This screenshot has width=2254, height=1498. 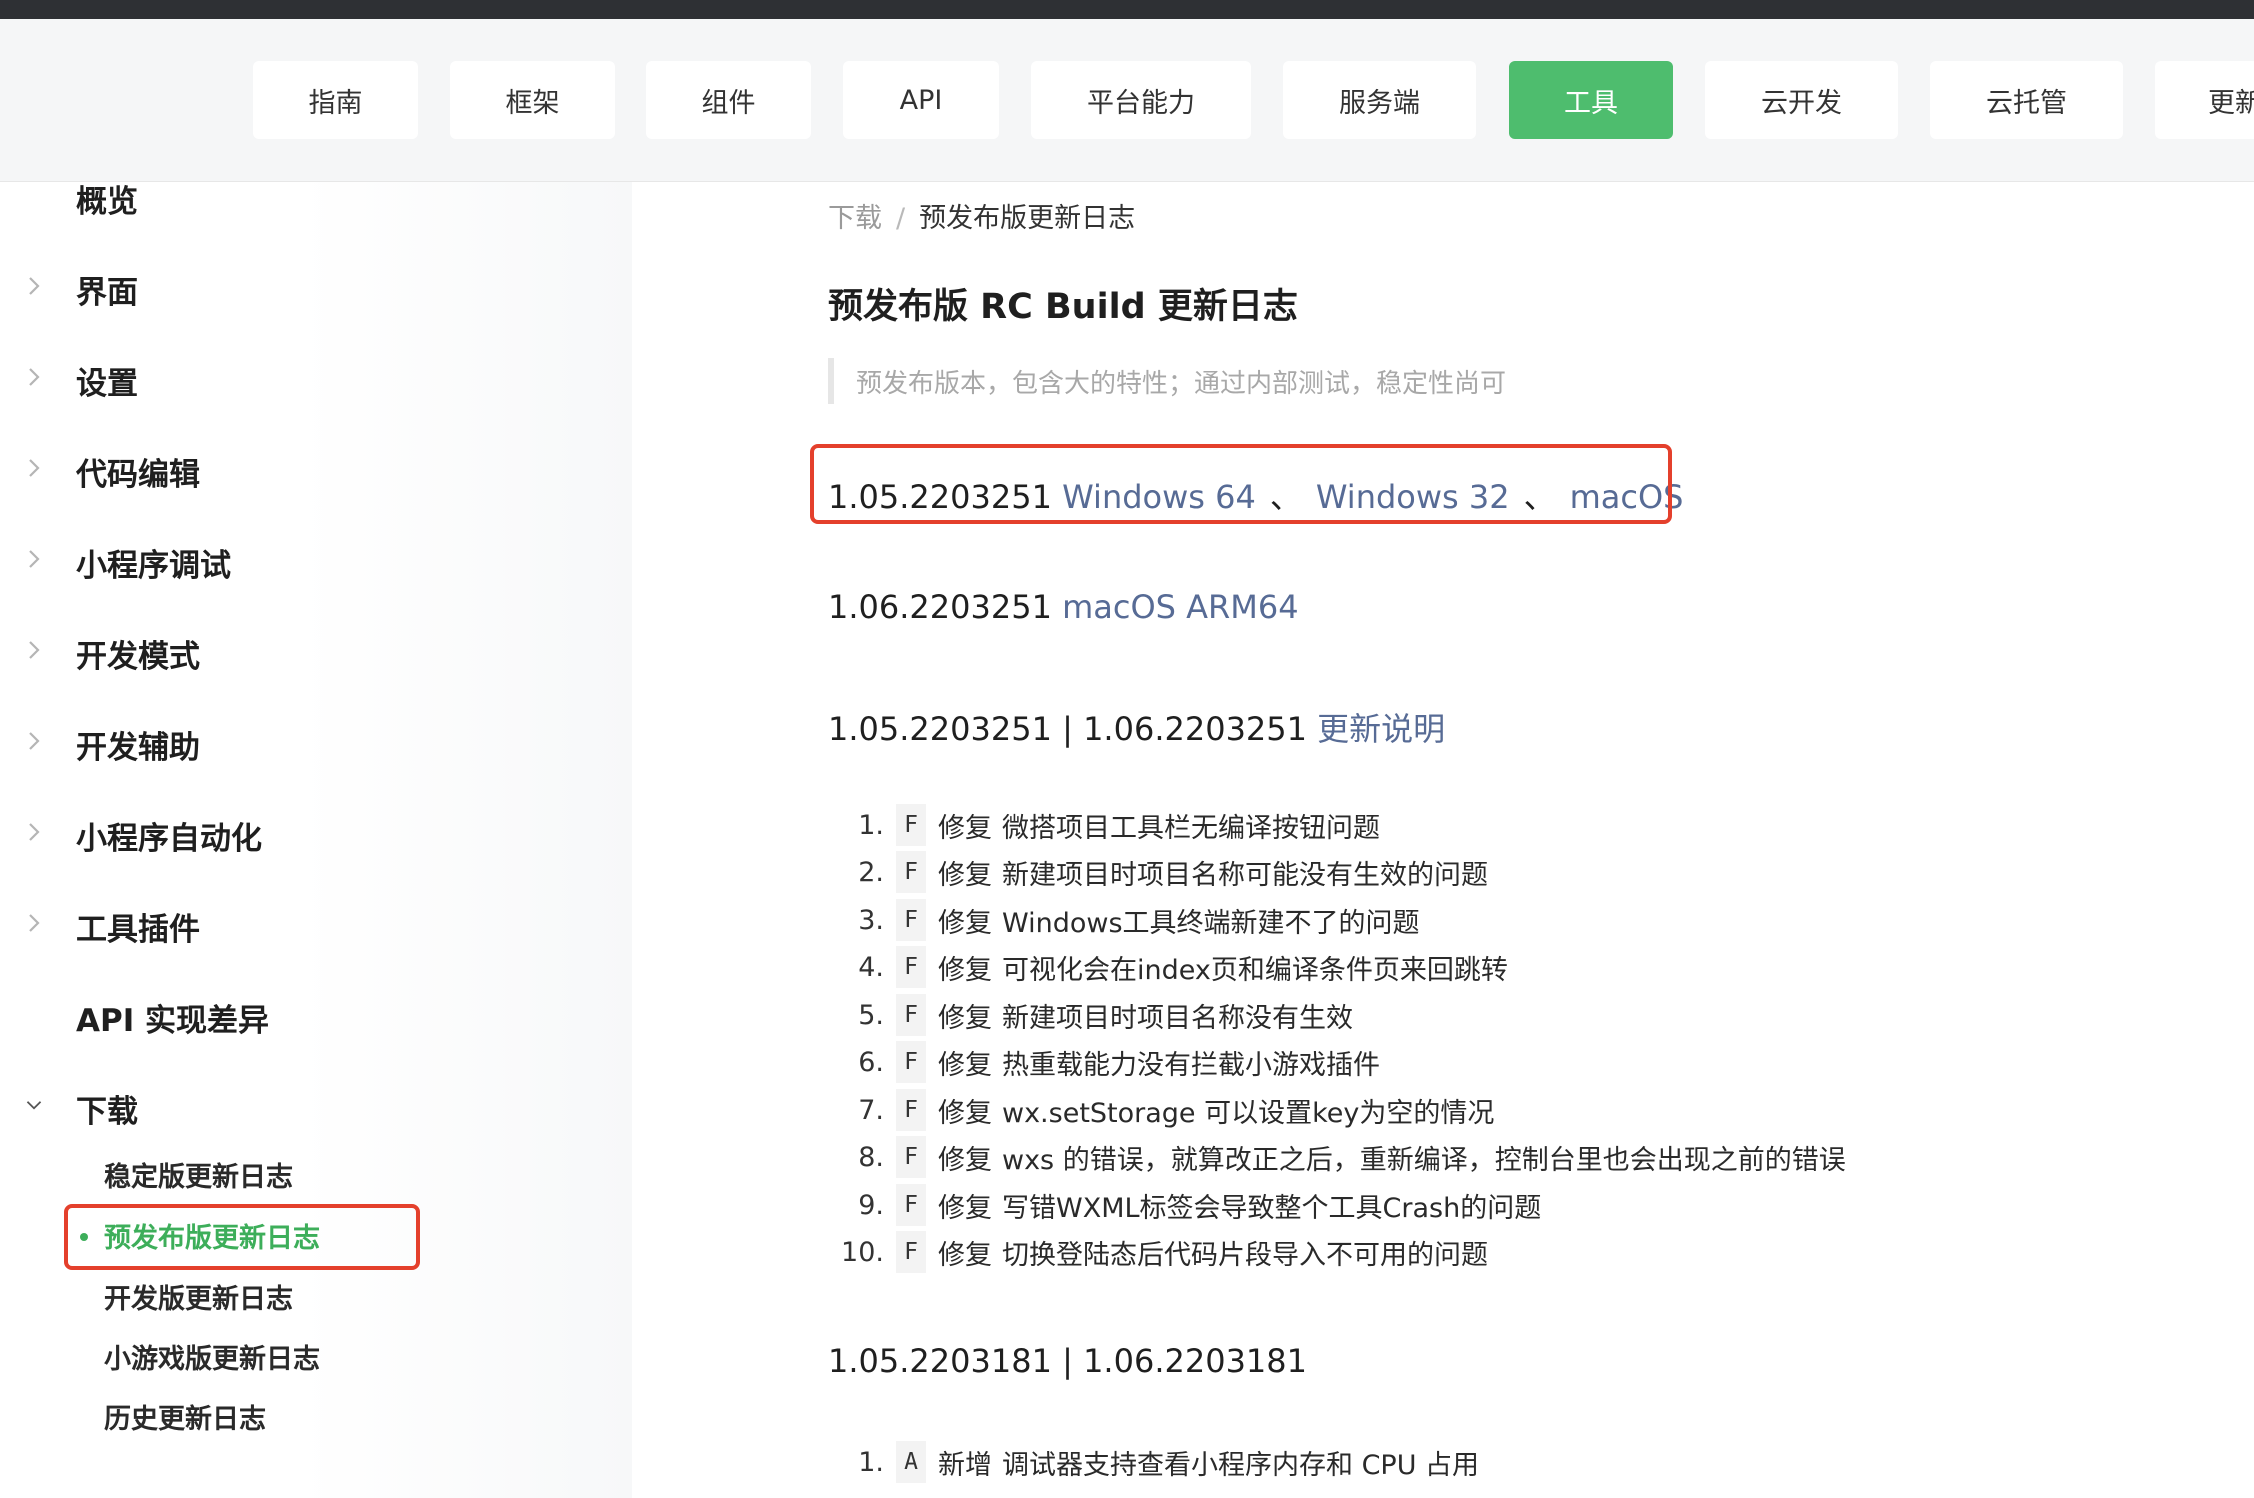 What do you see at coordinates (911, 1462) in the screenshot?
I see `item-tag: A` at bounding box center [911, 1462].